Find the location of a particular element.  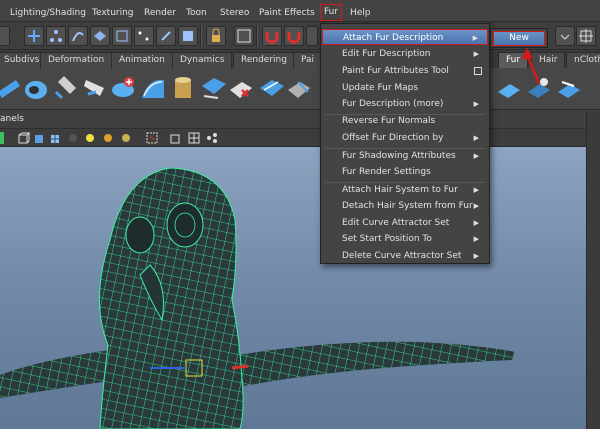

option-box-icon is located at coordinates (478, 71).